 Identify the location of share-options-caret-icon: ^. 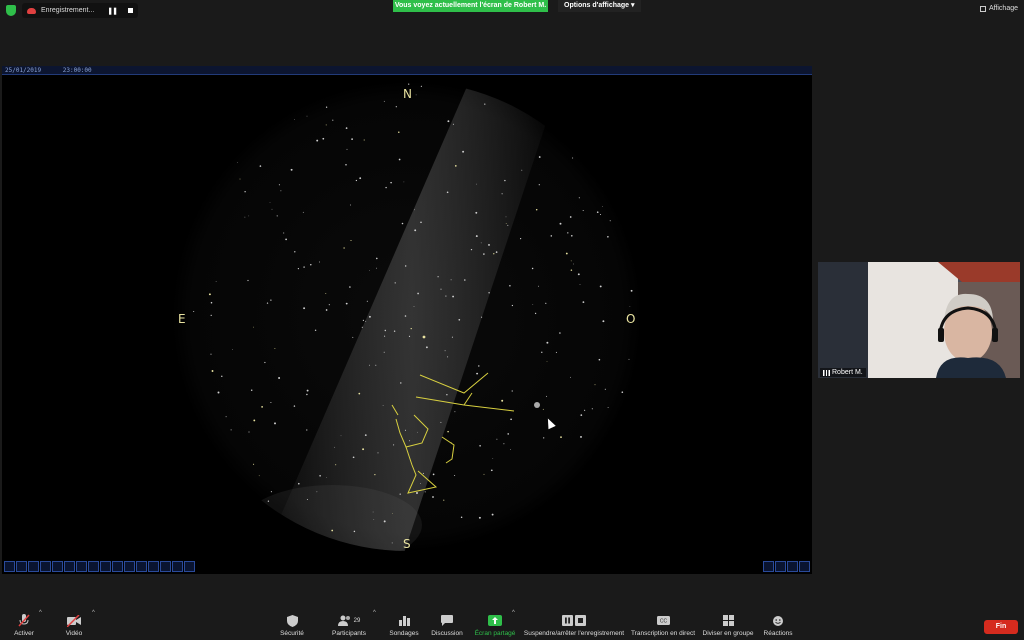
(513, 613).